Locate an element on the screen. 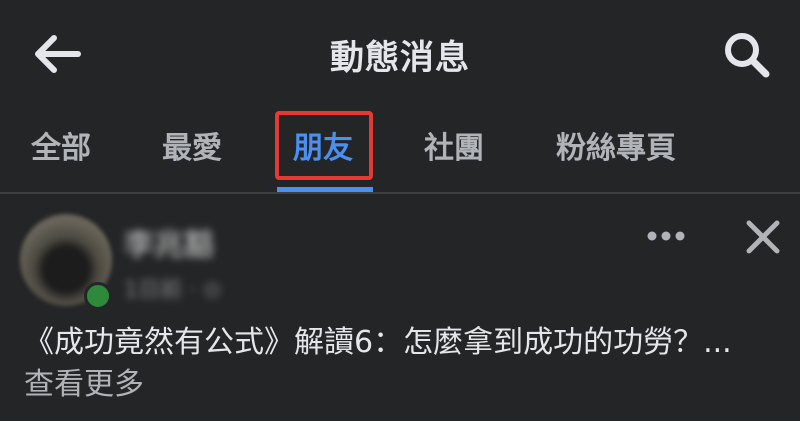  post-author-name: 李兆豁 is located at coordinates (169, 242).